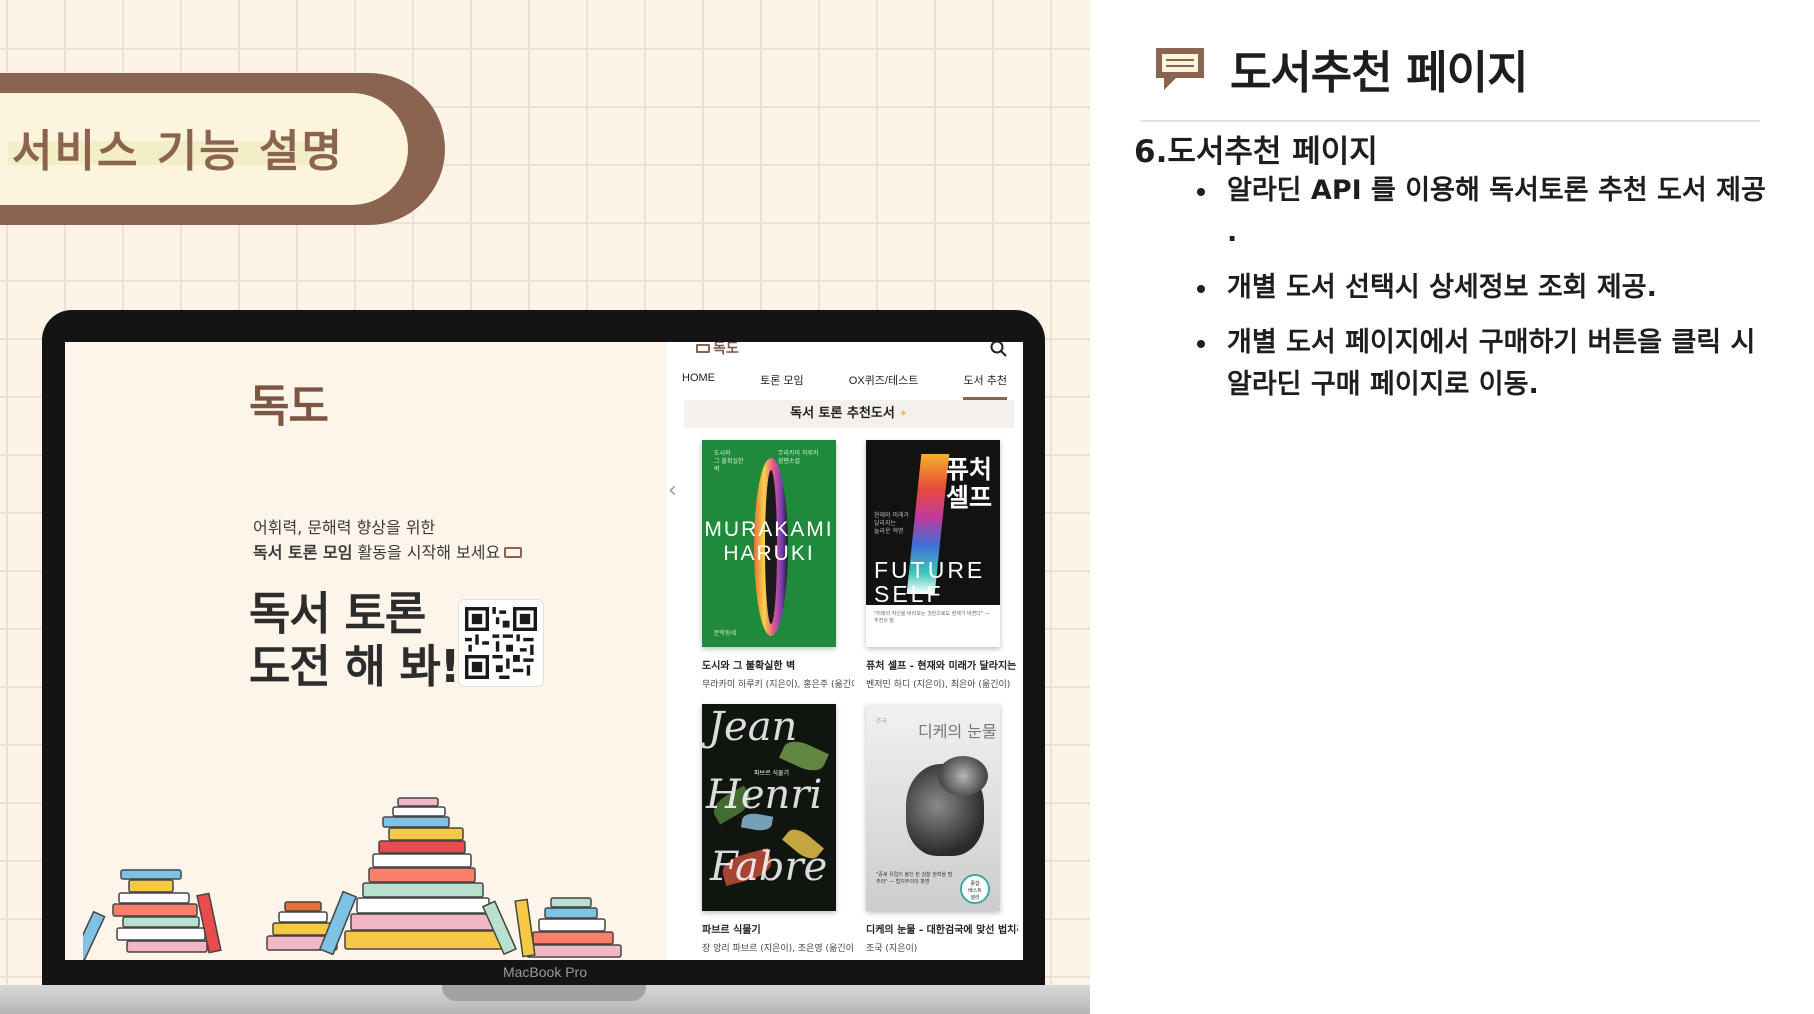 Image resolution: width=1814 pixels, height=1014 pixels. What do you see at coordinates (544, 993) in the screenshot?
I see `laptop-notch` at bounding box center [544, 993].